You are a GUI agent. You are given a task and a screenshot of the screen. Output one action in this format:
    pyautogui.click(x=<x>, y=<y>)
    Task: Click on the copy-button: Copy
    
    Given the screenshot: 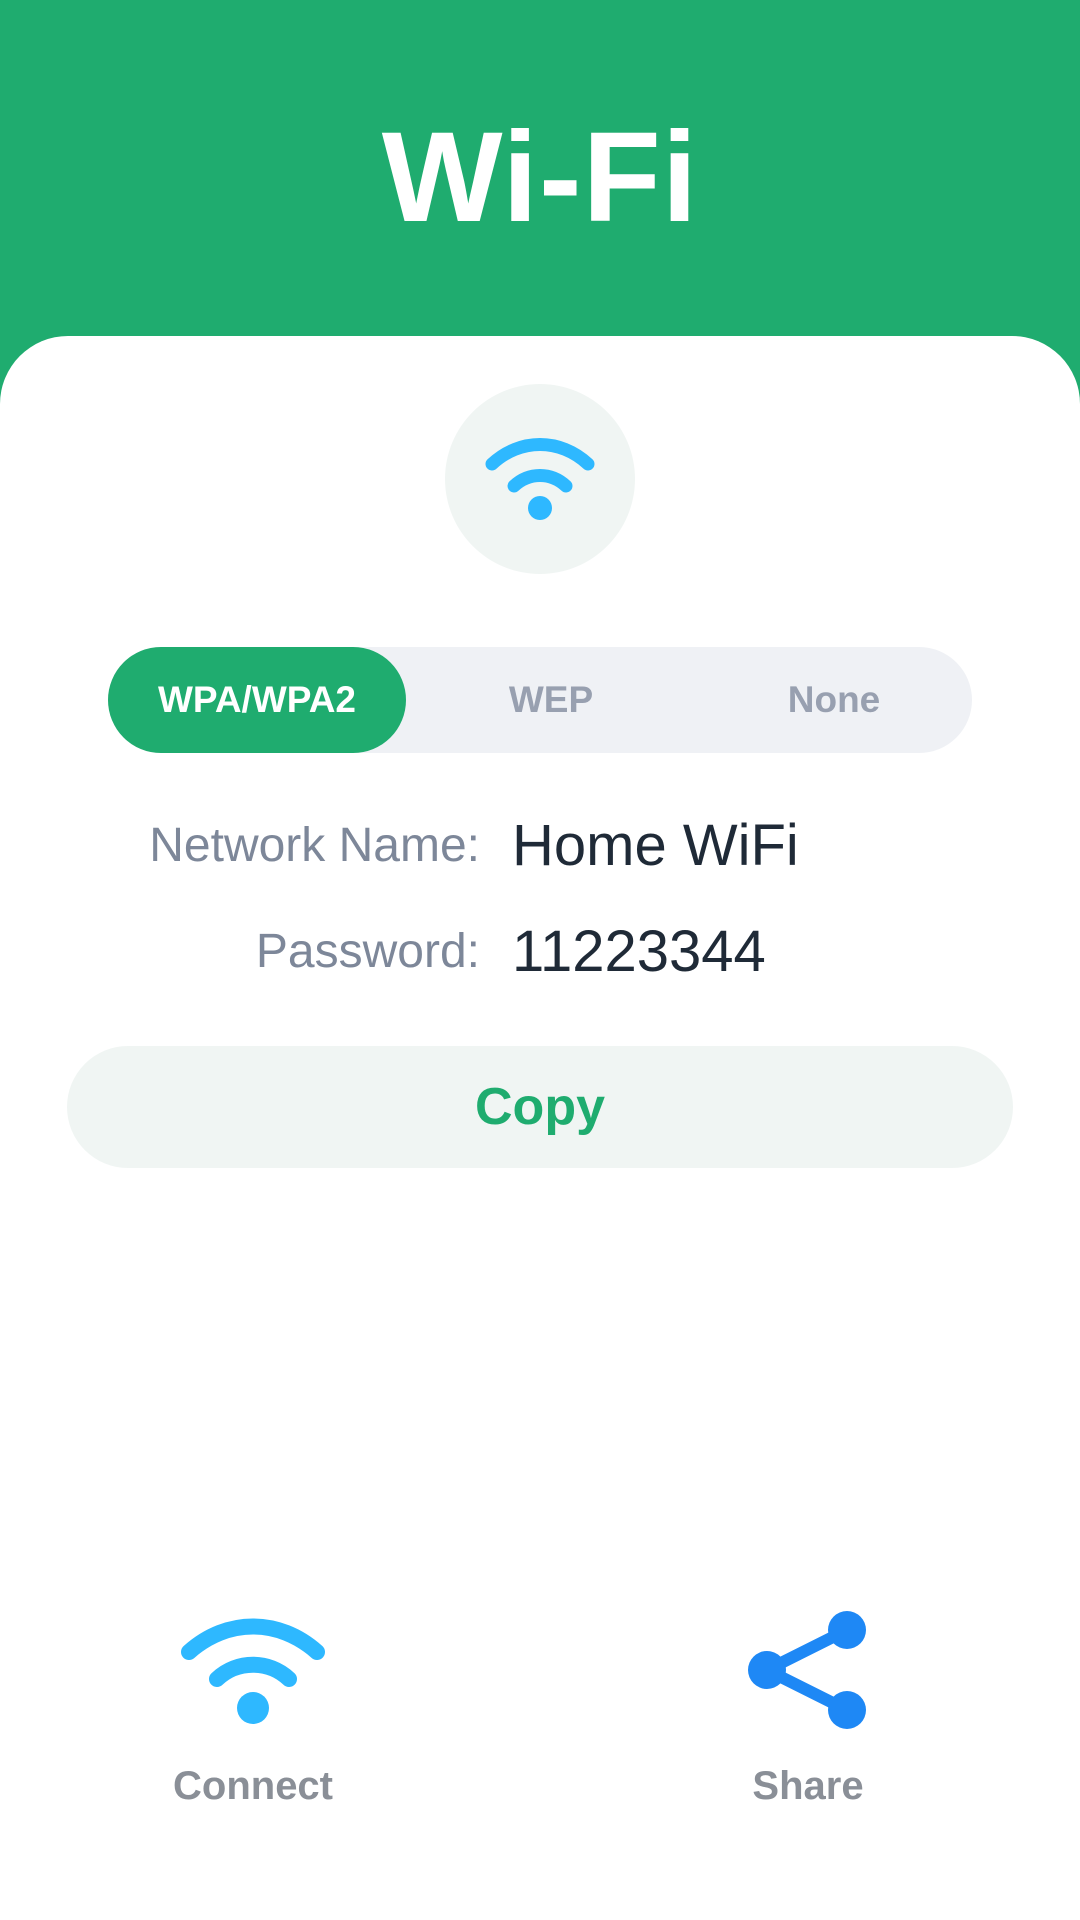 What is the action you would take?
    pyautogui.click(x=540, y=1107)
    